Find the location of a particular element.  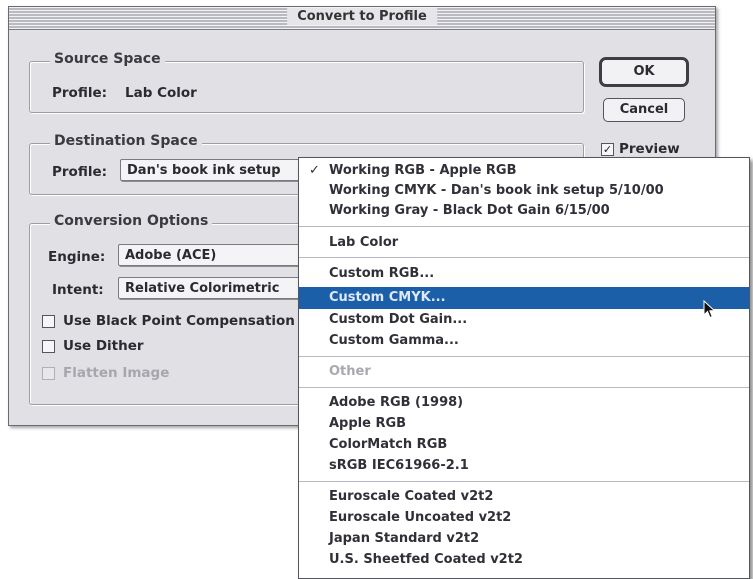

ok-button: OK is located at coordinates (644, 72).